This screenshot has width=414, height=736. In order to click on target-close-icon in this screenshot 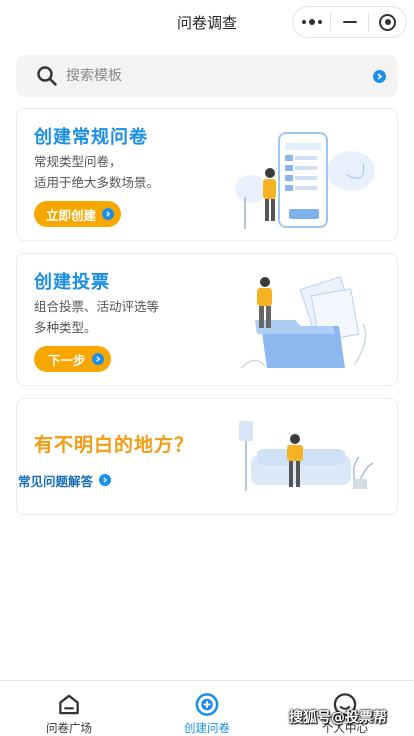, I will do `click(387, 22)`.